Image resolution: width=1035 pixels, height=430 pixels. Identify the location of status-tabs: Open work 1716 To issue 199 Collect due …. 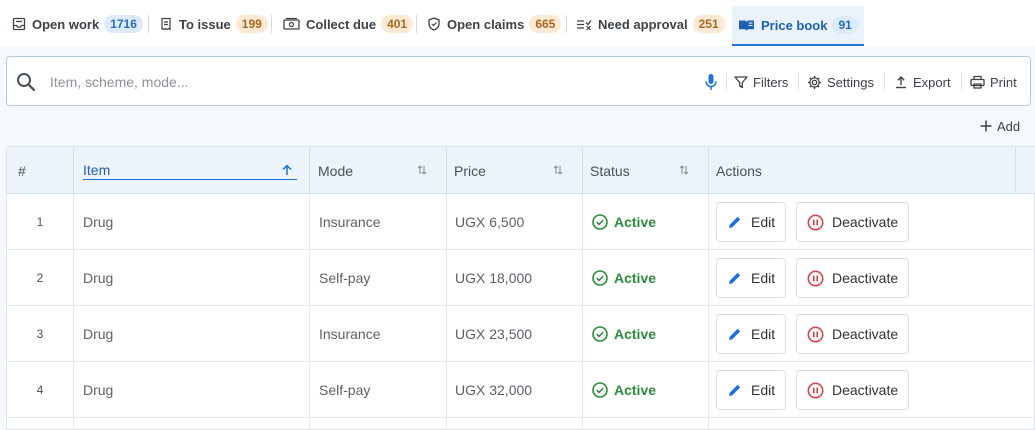
(517, 23).